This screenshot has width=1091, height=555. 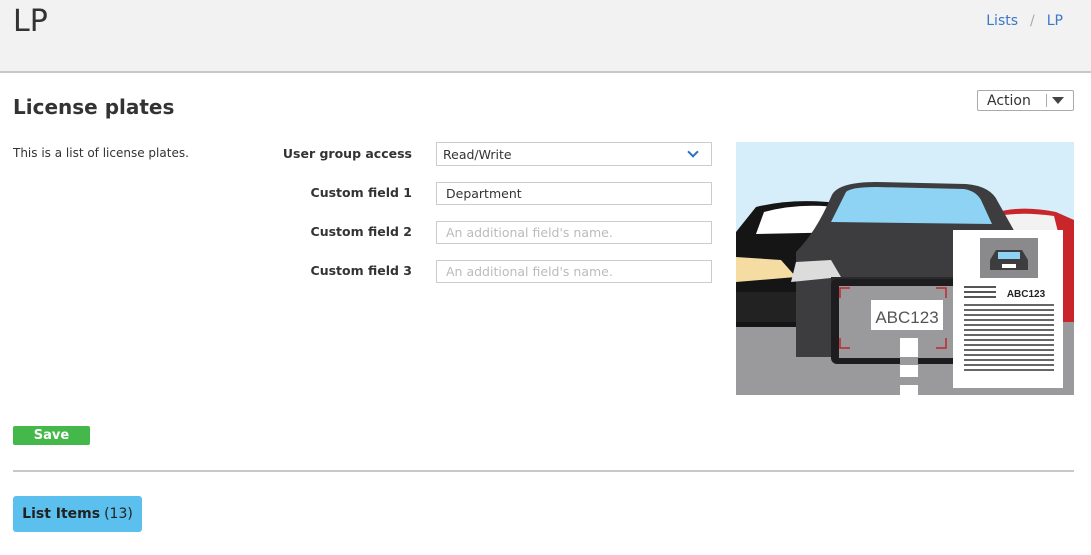 I want to click on list-description: This is a list of license plates., so click(x=101, y=153).